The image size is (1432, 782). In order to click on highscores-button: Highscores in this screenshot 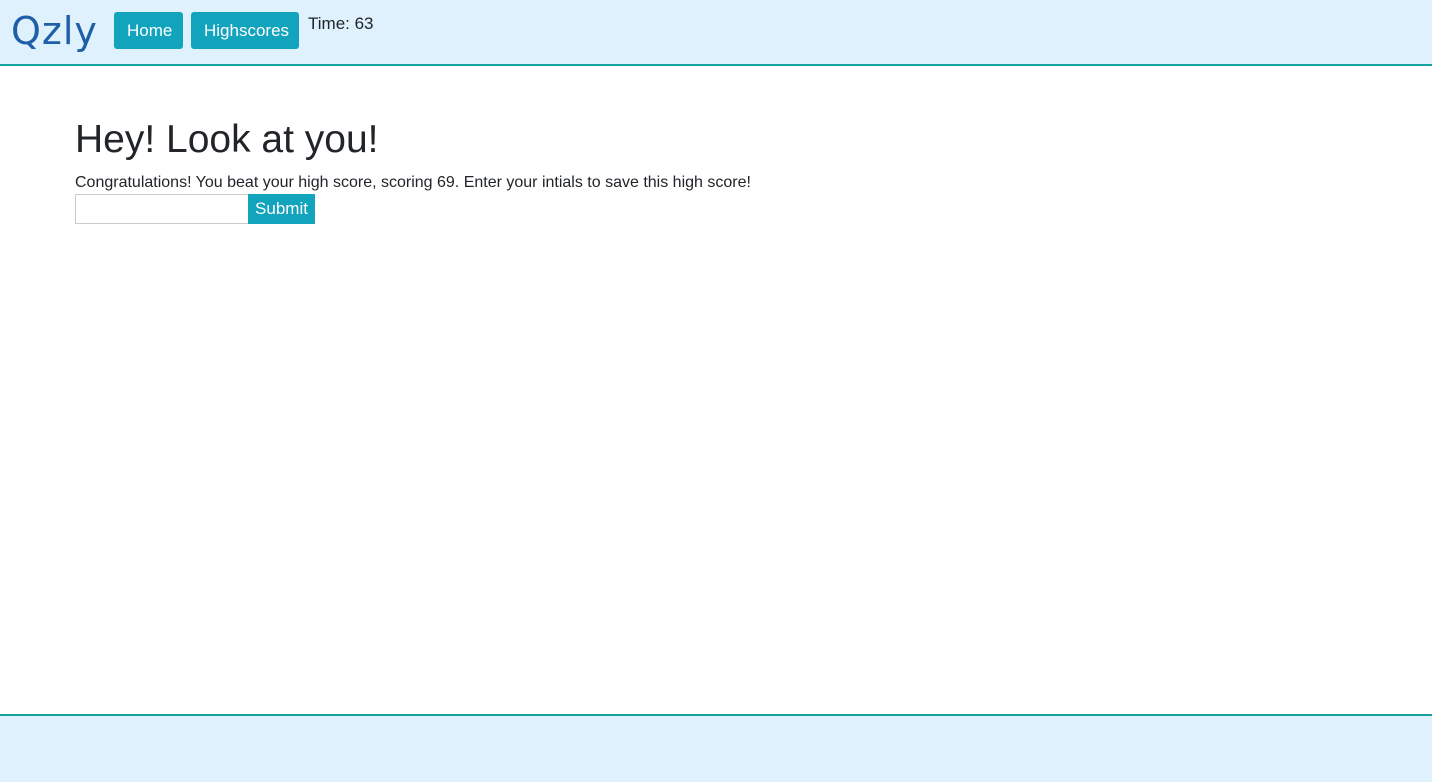, I will do `click(245, 30)`.